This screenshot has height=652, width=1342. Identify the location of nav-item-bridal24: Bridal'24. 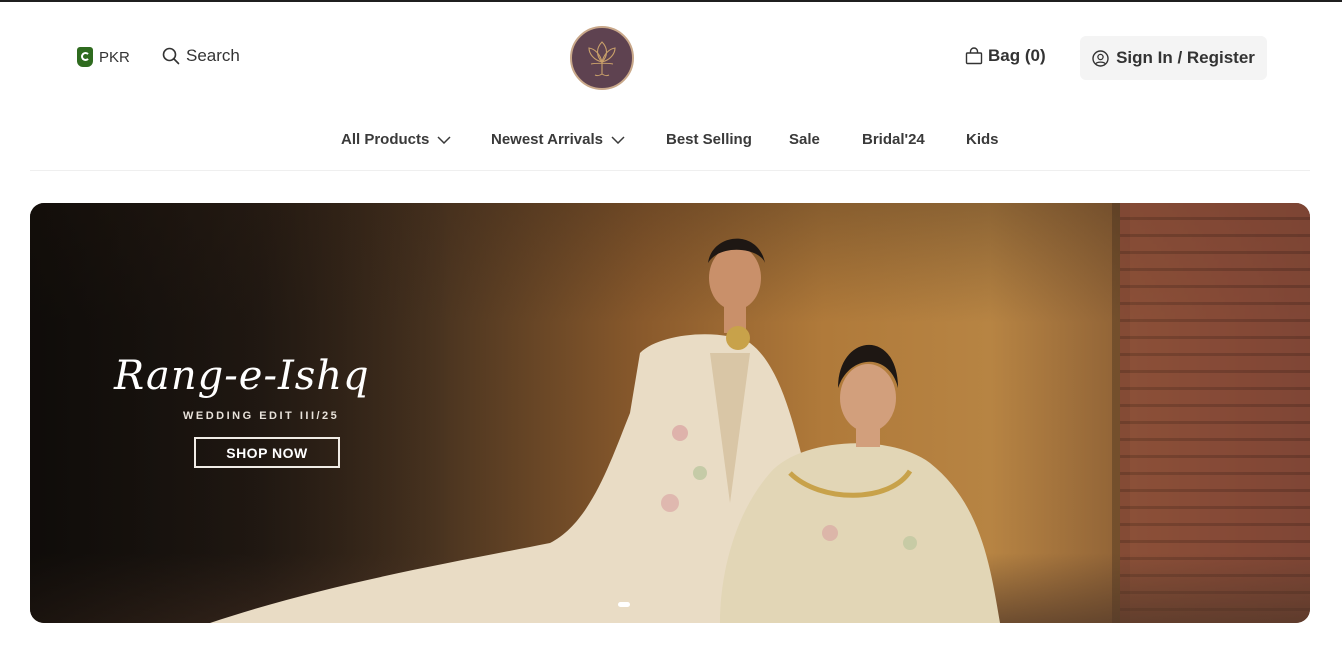
(893, 139).